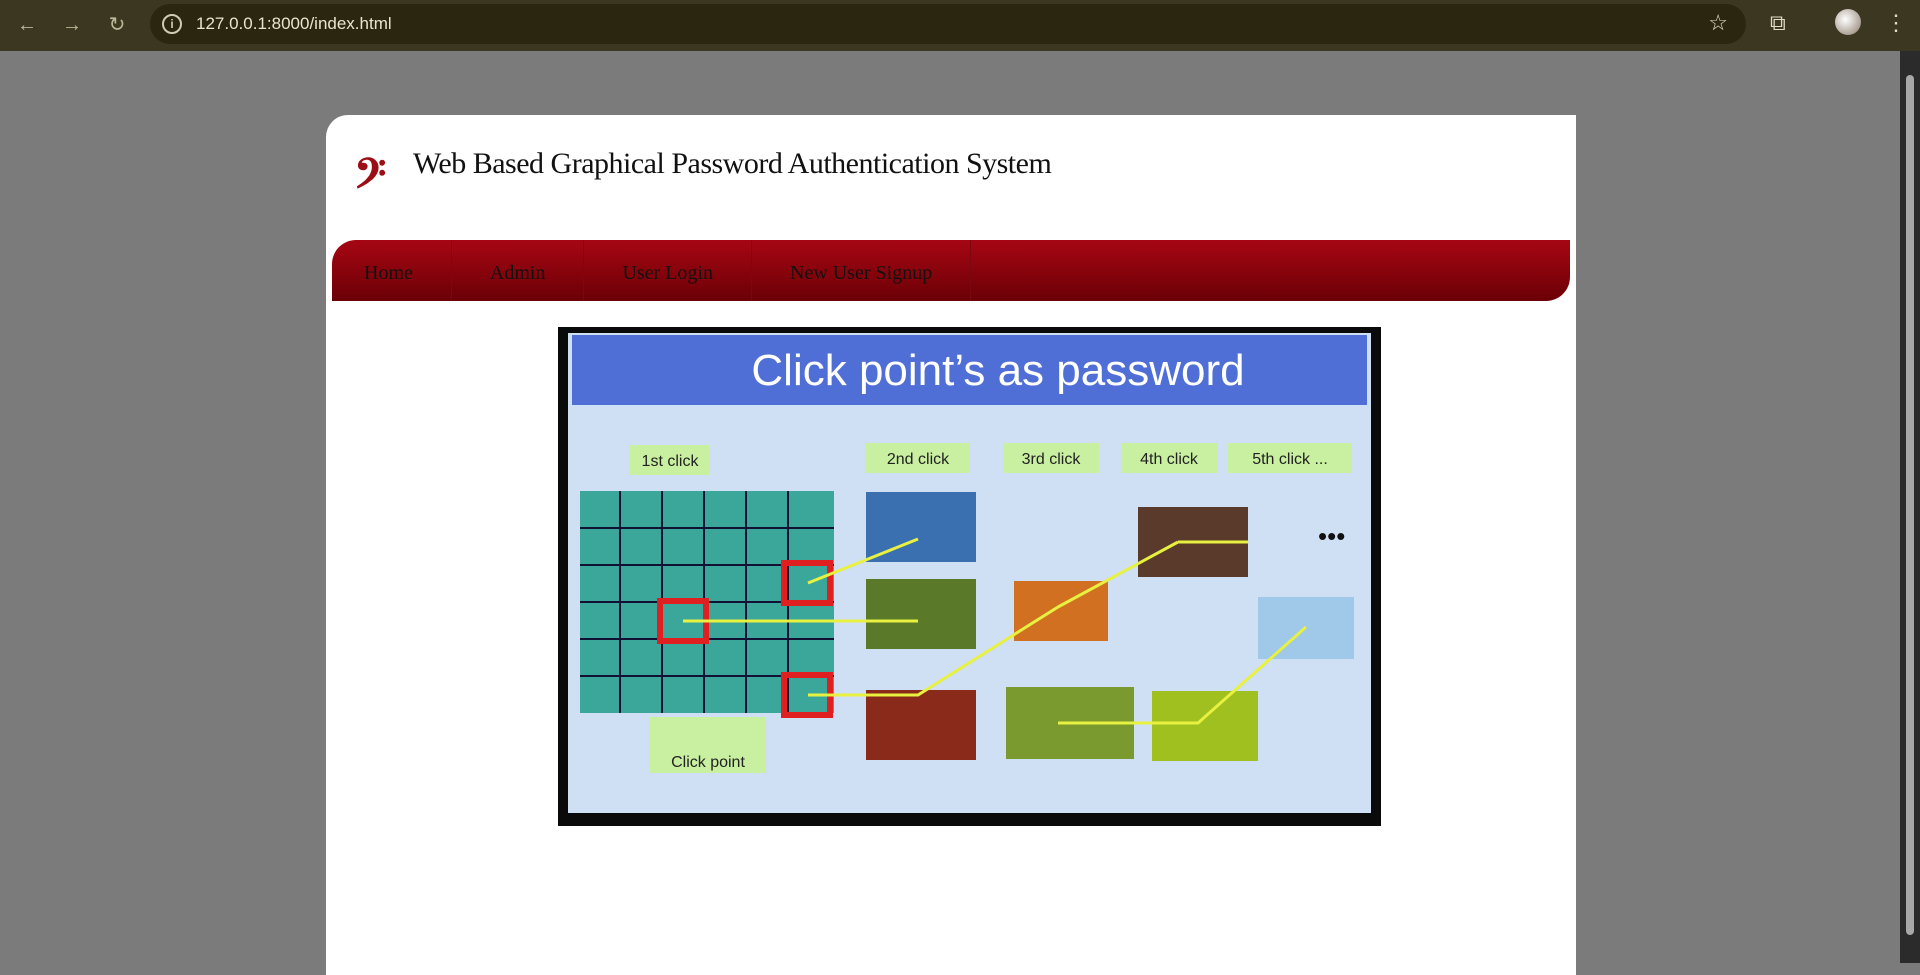 The height and width of the screenshot is (975, 1920). Describe the element at coordinates (370, 178) in the screenshot. I see `bass-clef-logo-icon: 𝄢` at that location.